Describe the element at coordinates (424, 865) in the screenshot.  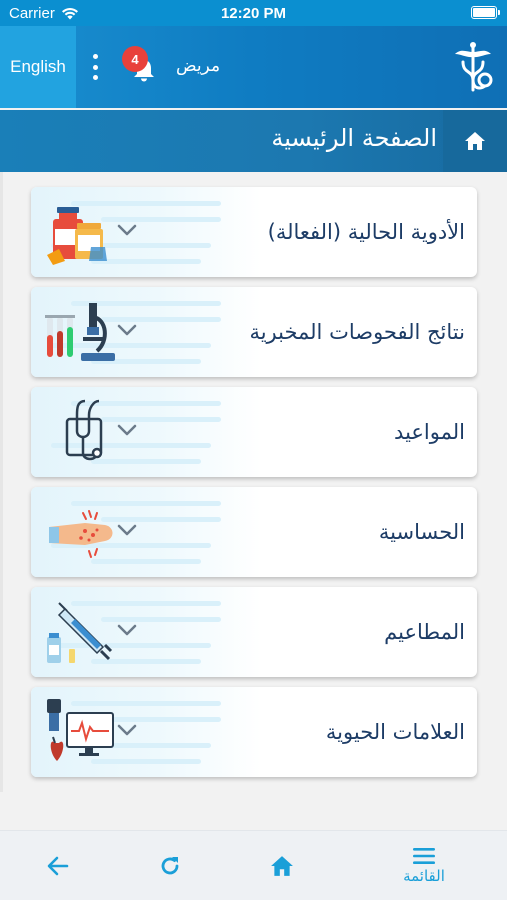
I see `menu-button: القائمة` at that location.